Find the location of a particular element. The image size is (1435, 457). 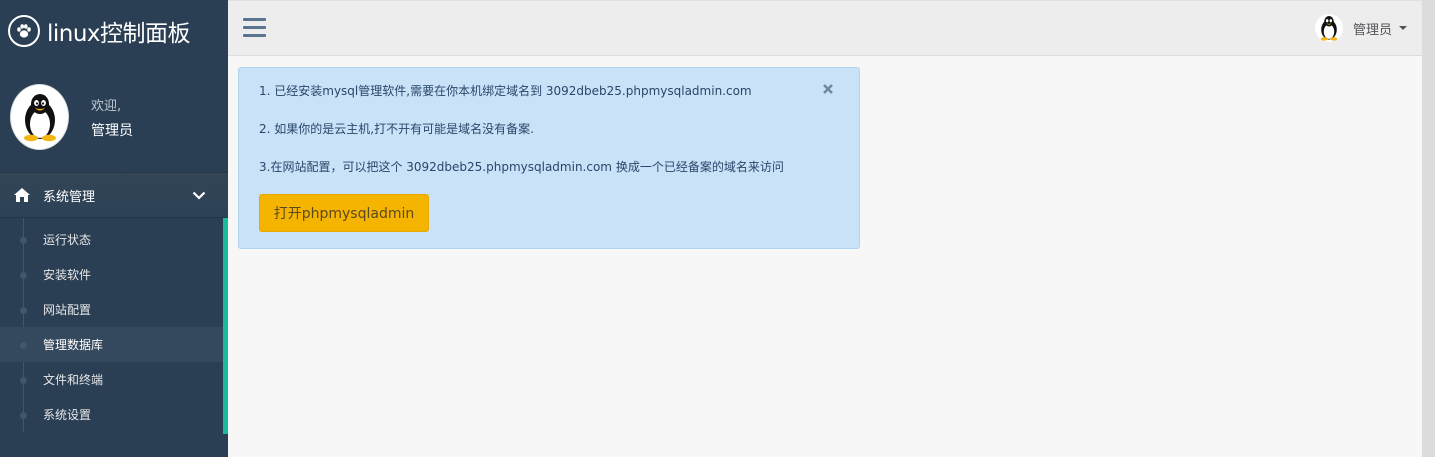

user-profile: 欢迎, 管理员 is located at coordinates (114, 117).